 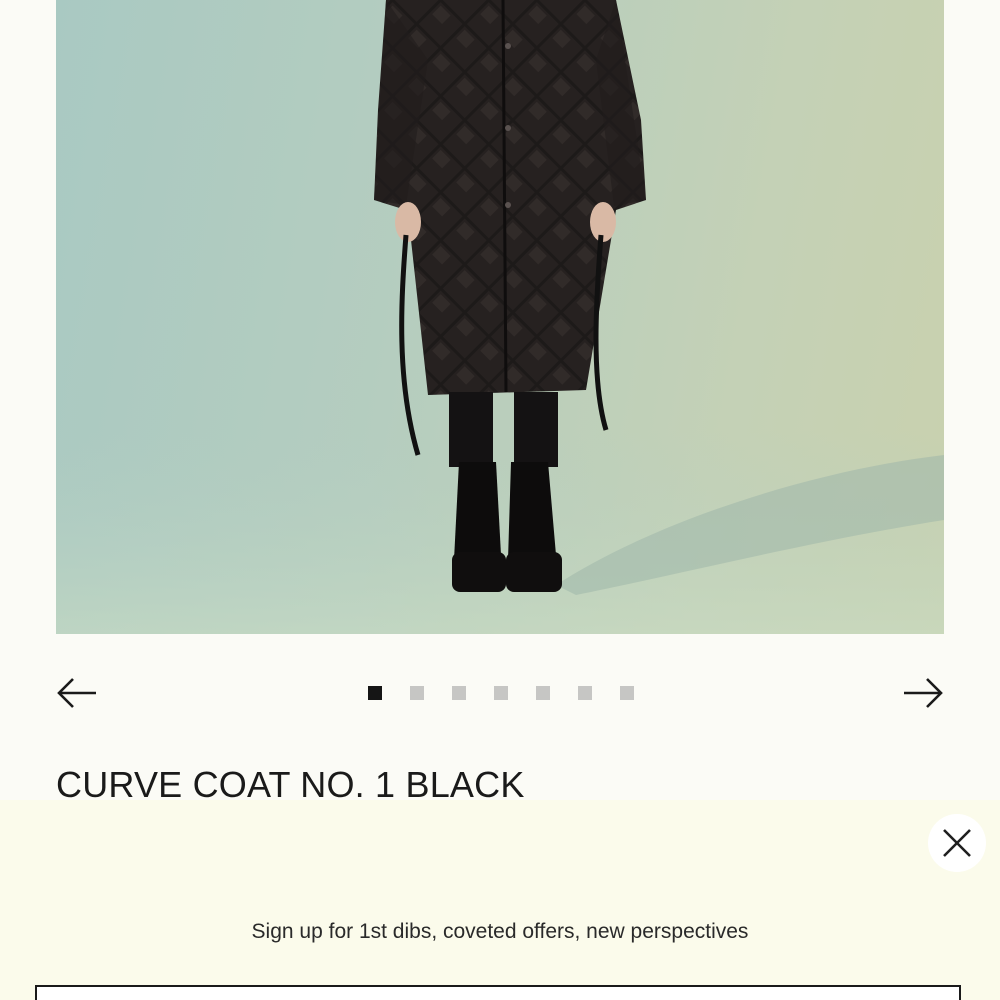 I want to click on next-image-button, so click(x=922, y=693).